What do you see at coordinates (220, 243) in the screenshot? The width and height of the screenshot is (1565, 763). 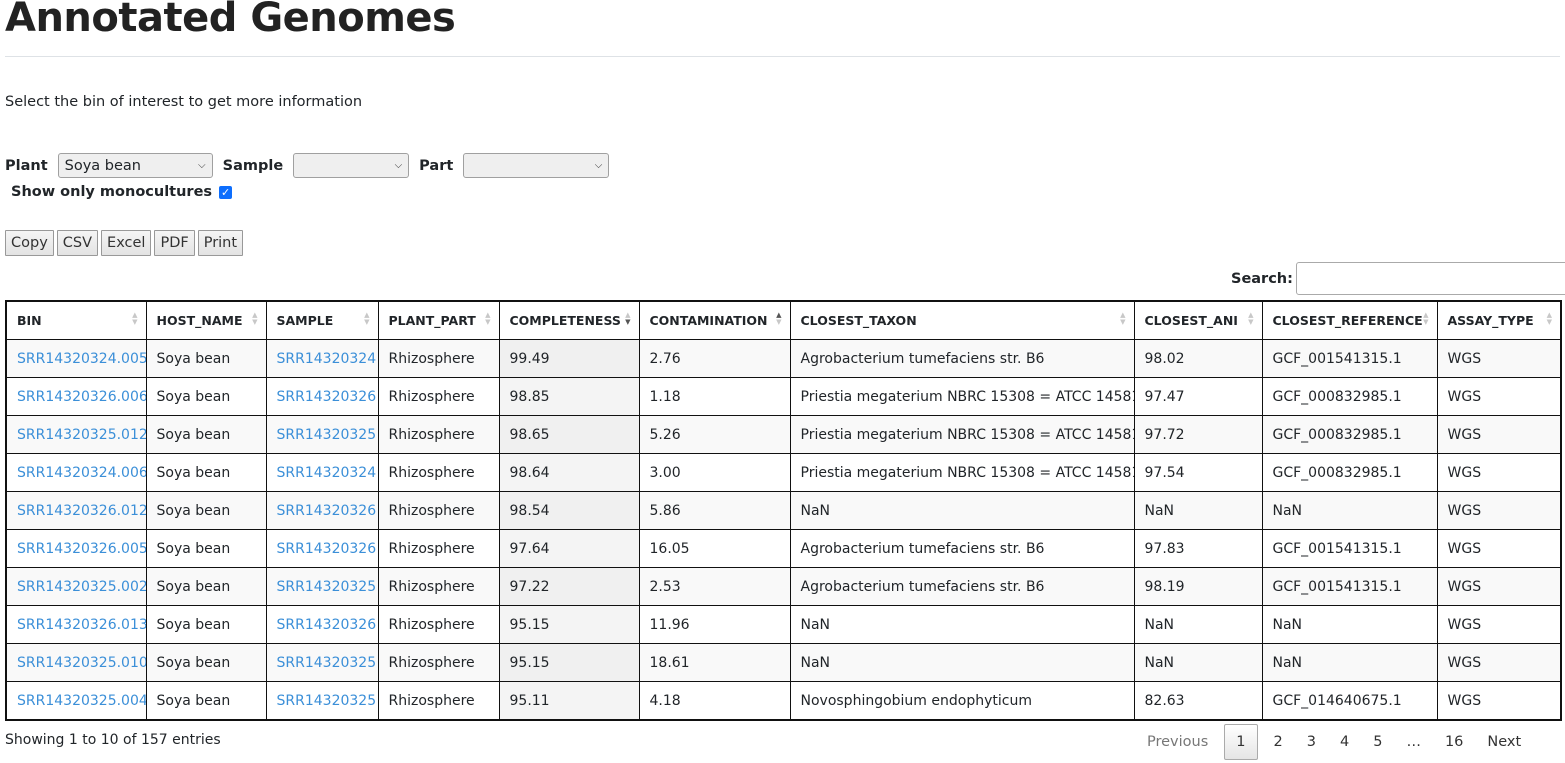 I see `print-button: Print` at bounding box center [220, 243].